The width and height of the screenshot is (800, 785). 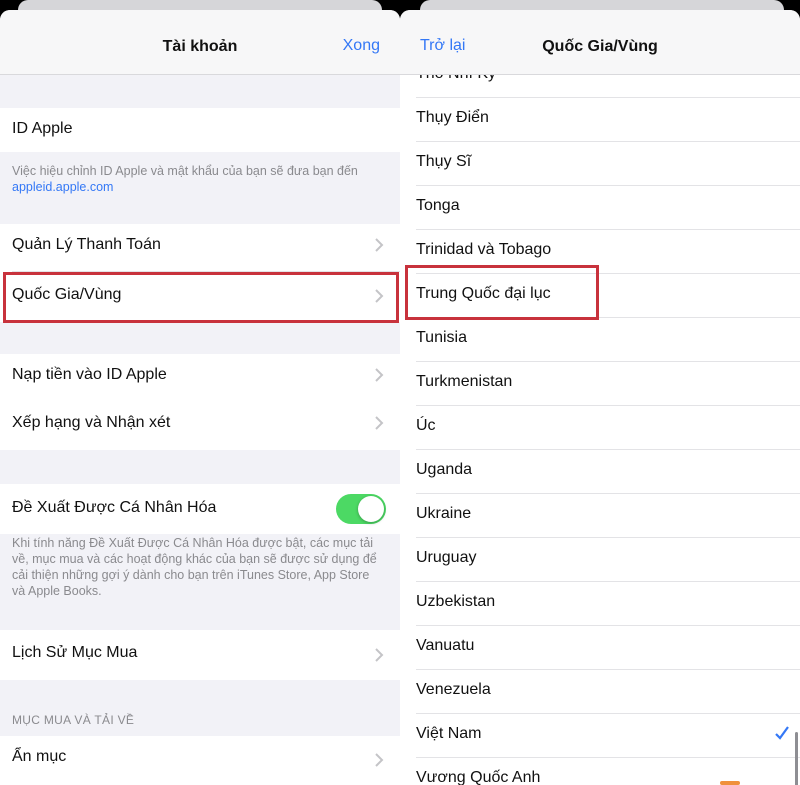 I want to click on country-row: Thụy Sĩ, so click(x=600, y=164).